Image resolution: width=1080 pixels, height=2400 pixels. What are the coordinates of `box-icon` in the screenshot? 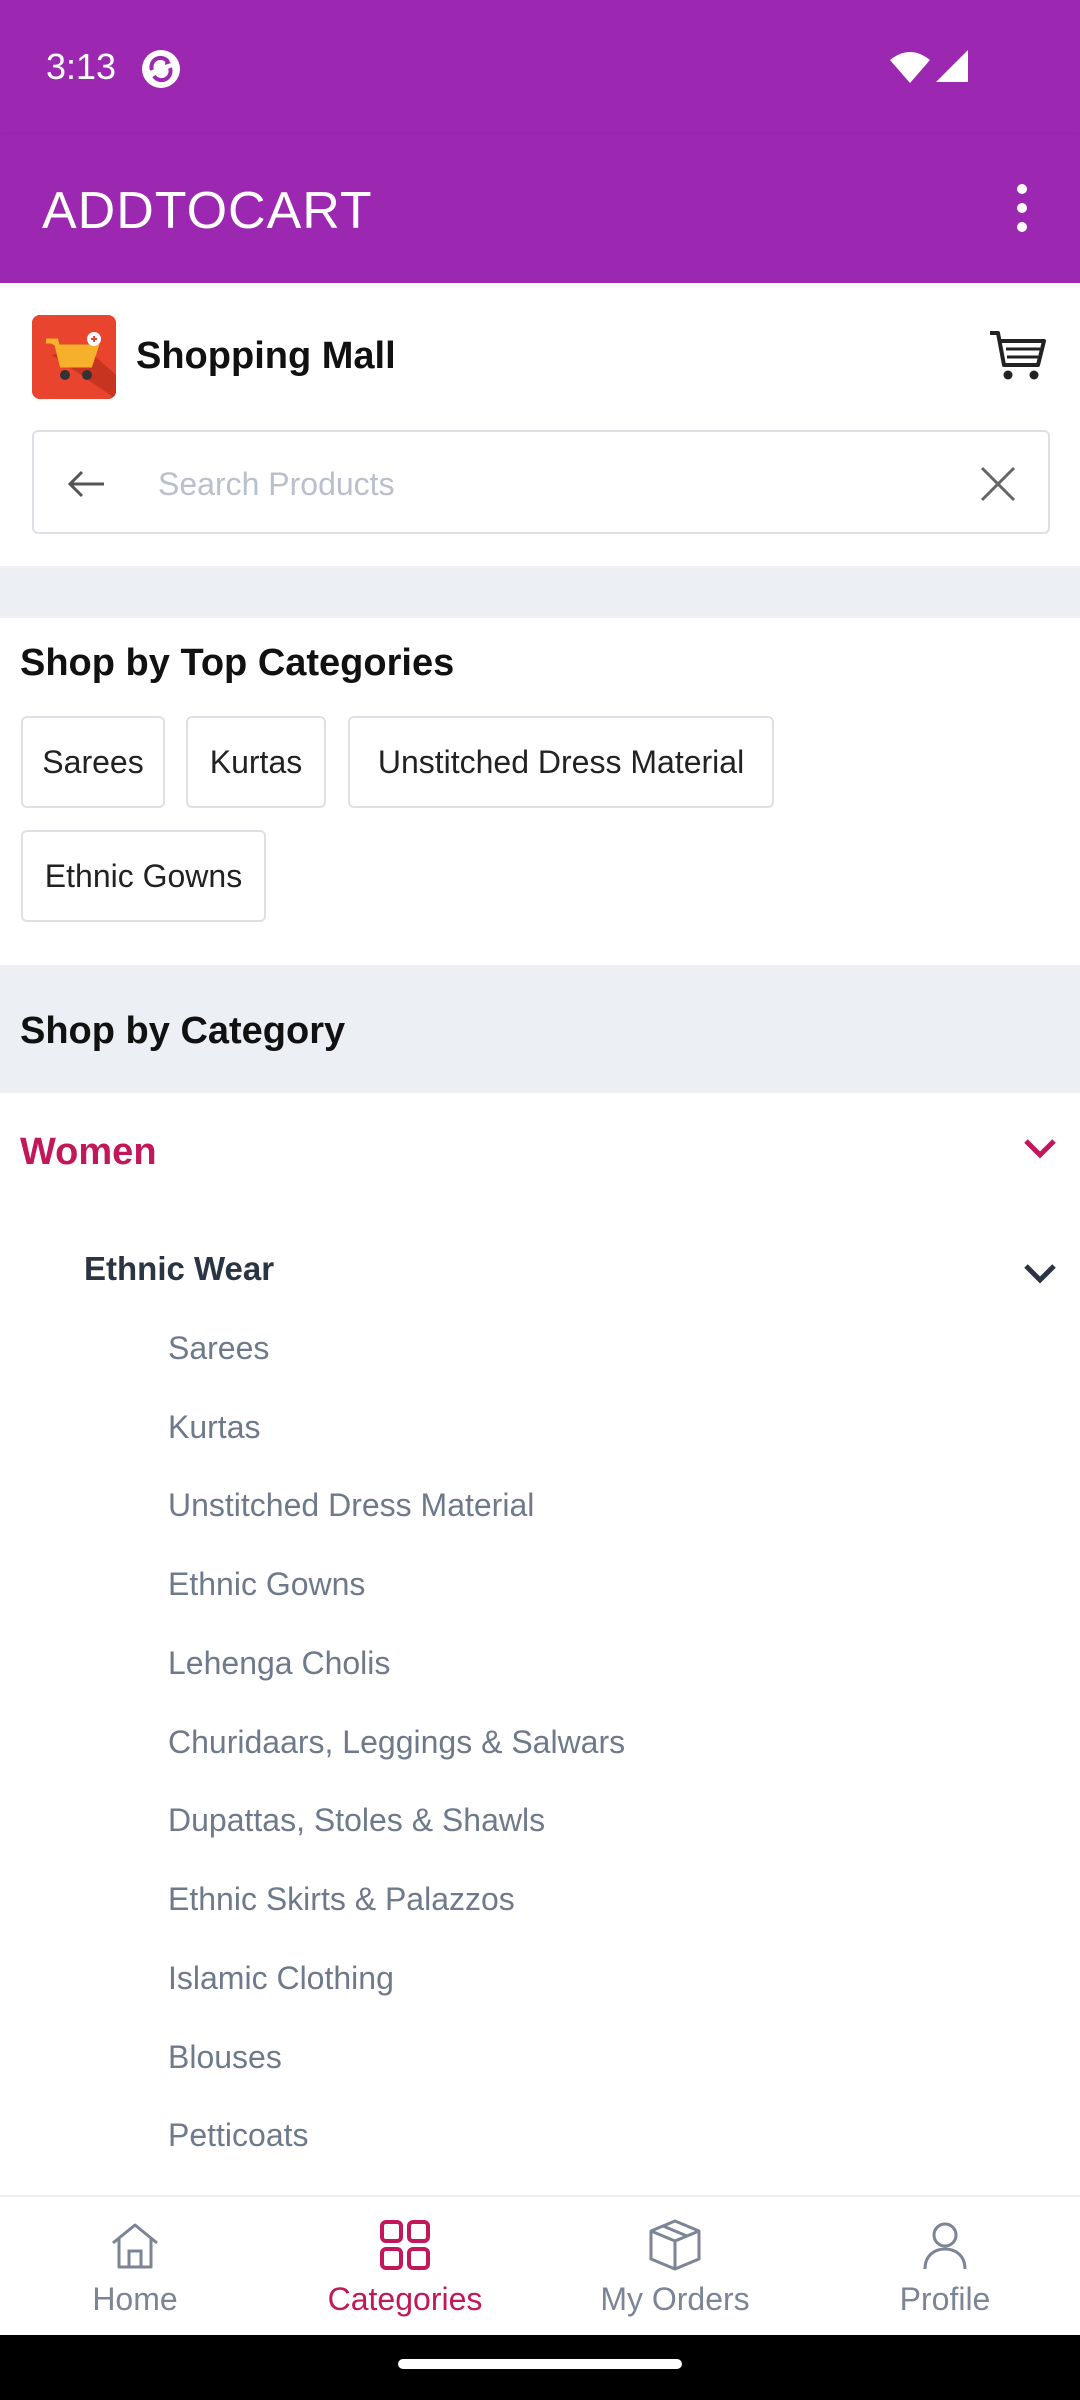 It's located at (675, 2245).